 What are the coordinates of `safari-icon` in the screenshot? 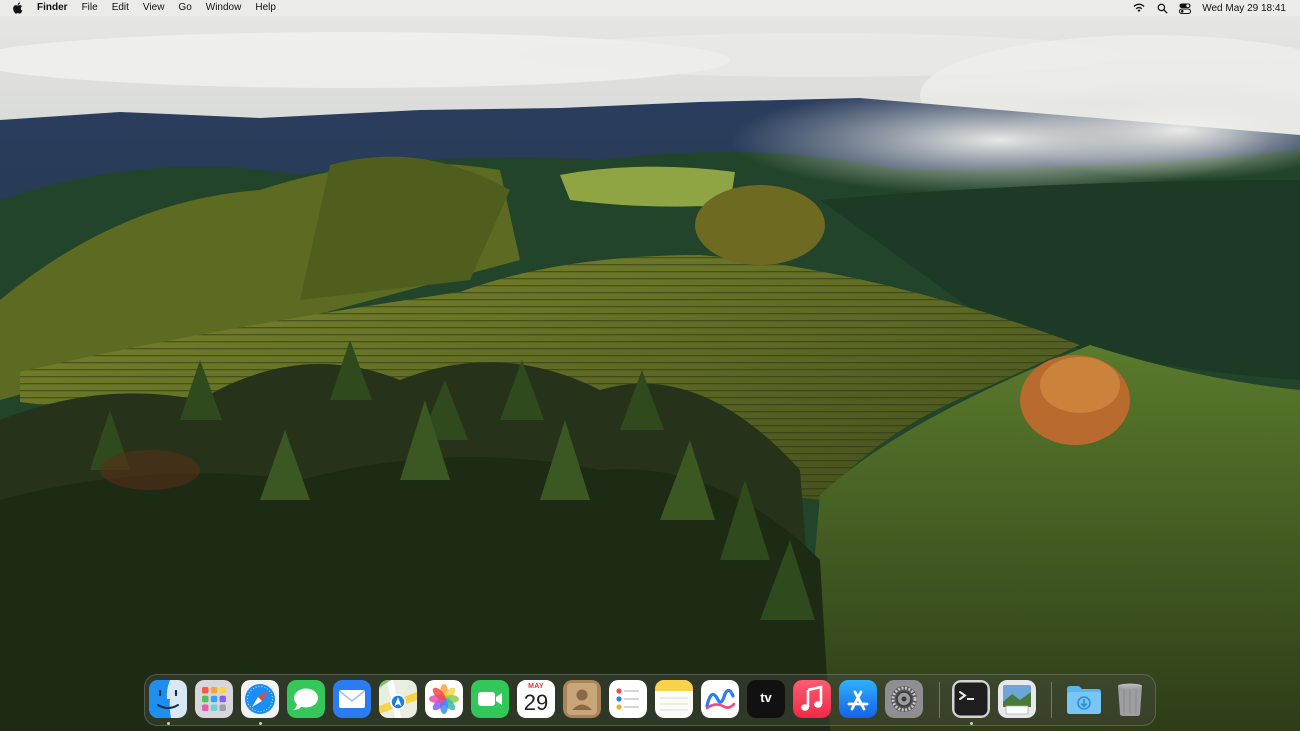 It's located at (260, 699).